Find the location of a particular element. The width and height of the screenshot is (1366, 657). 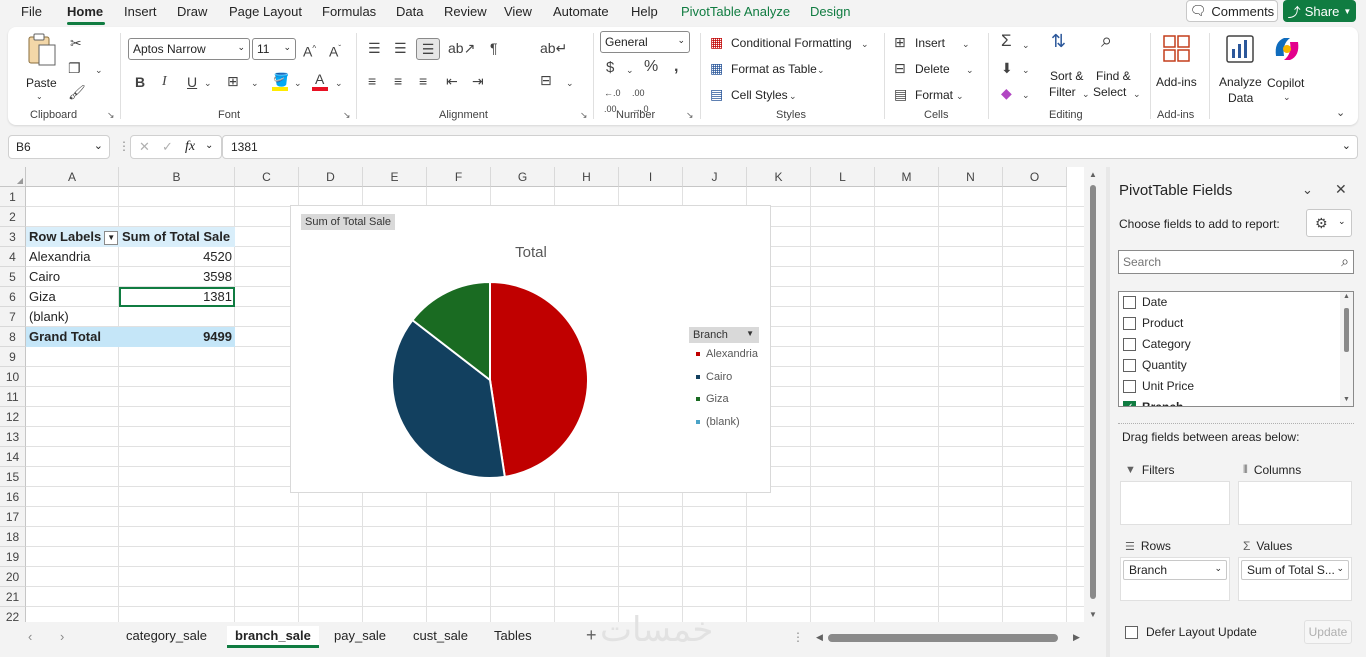

addins-button: Add-ins is located at coordinates (1178, 63).